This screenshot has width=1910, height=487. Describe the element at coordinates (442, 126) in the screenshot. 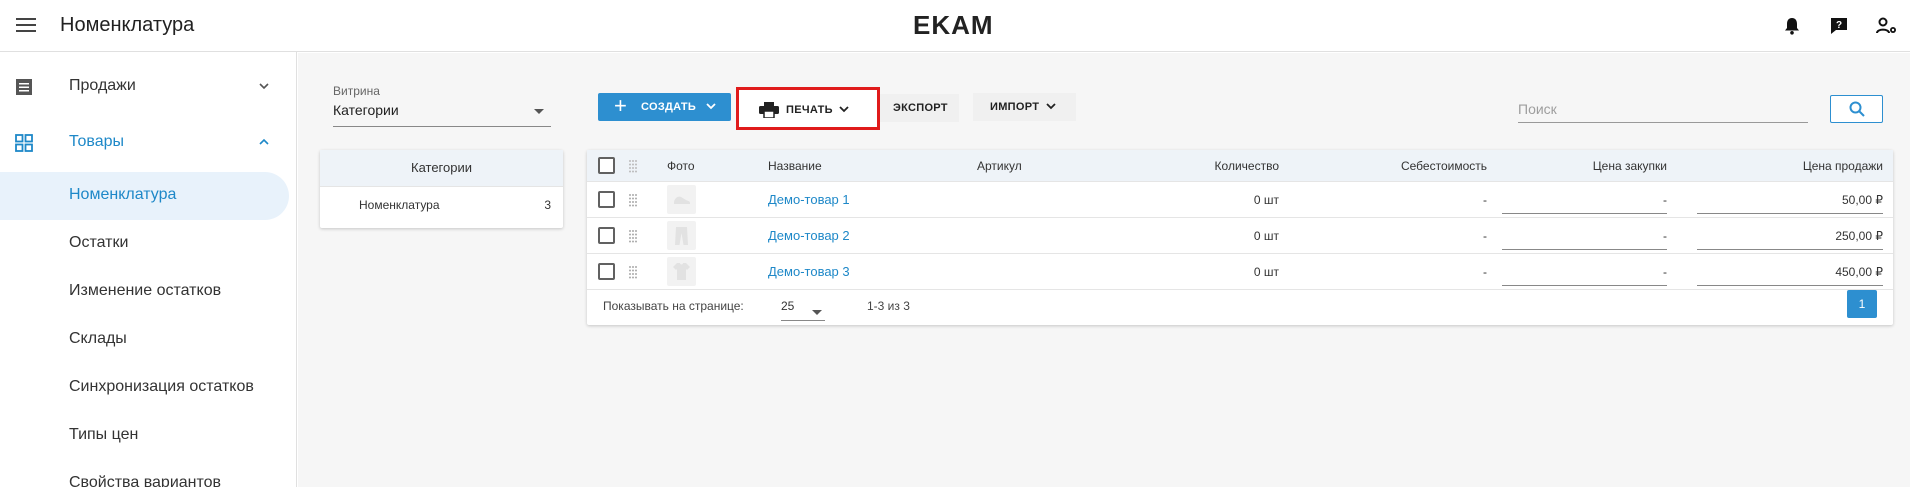

I see `showcase-underline` at that location.